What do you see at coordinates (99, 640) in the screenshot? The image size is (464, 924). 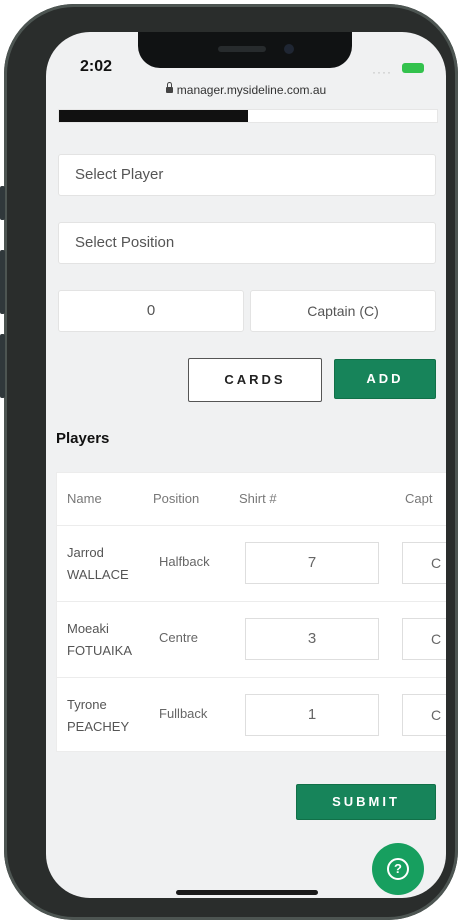 I see `player-name: Moeaki FOTUAIKA` at bounding box center [99, 640].